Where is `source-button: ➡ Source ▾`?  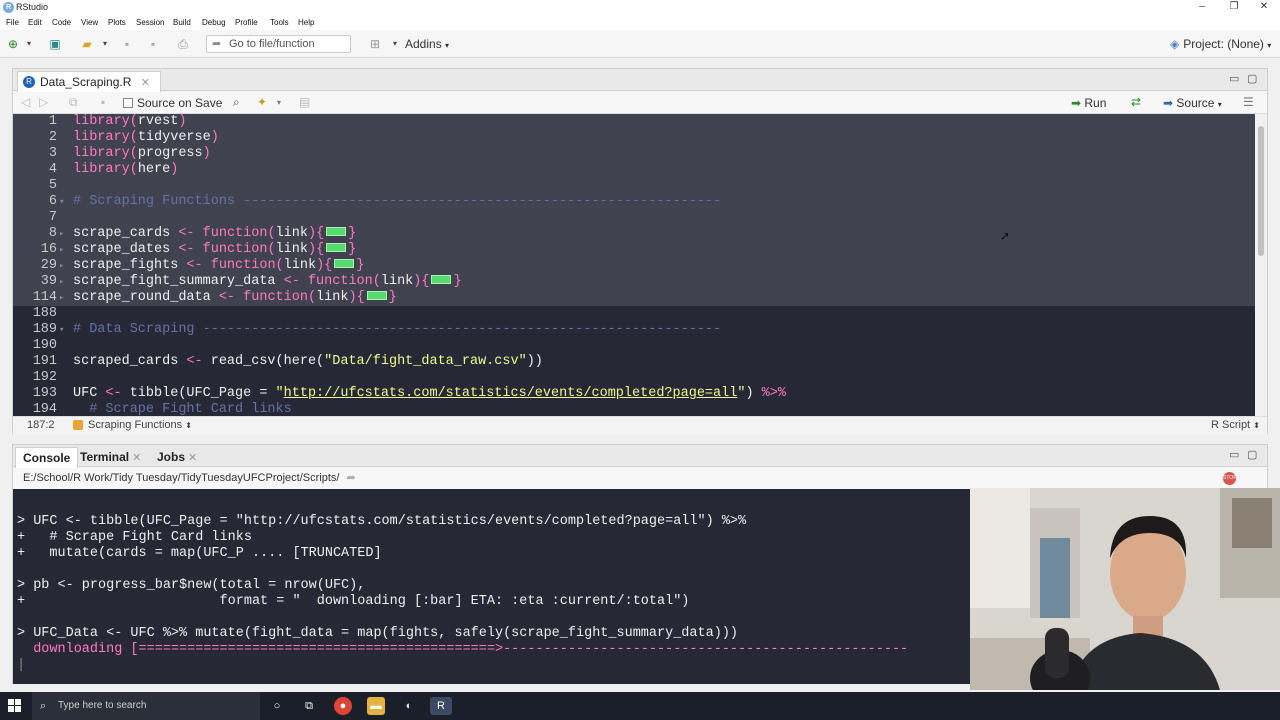 source-button: ➡ Source ▾ is located at coordinates (1192, 103).